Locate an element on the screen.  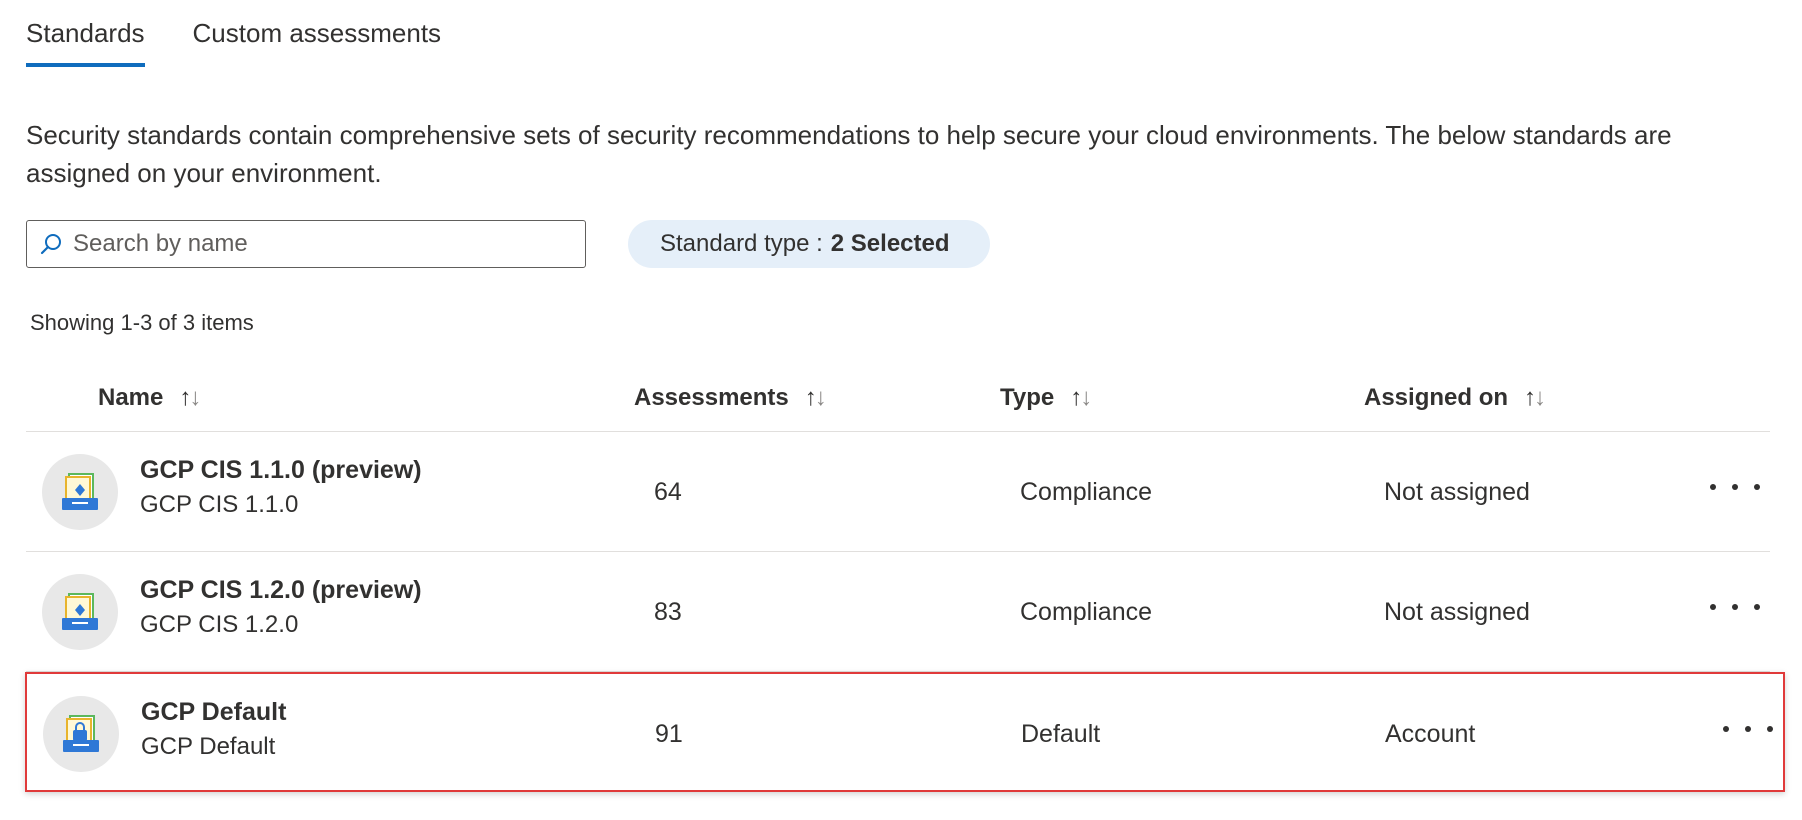
tab-custom-assessments: Custom assessments is located at coordinates (317, 42).